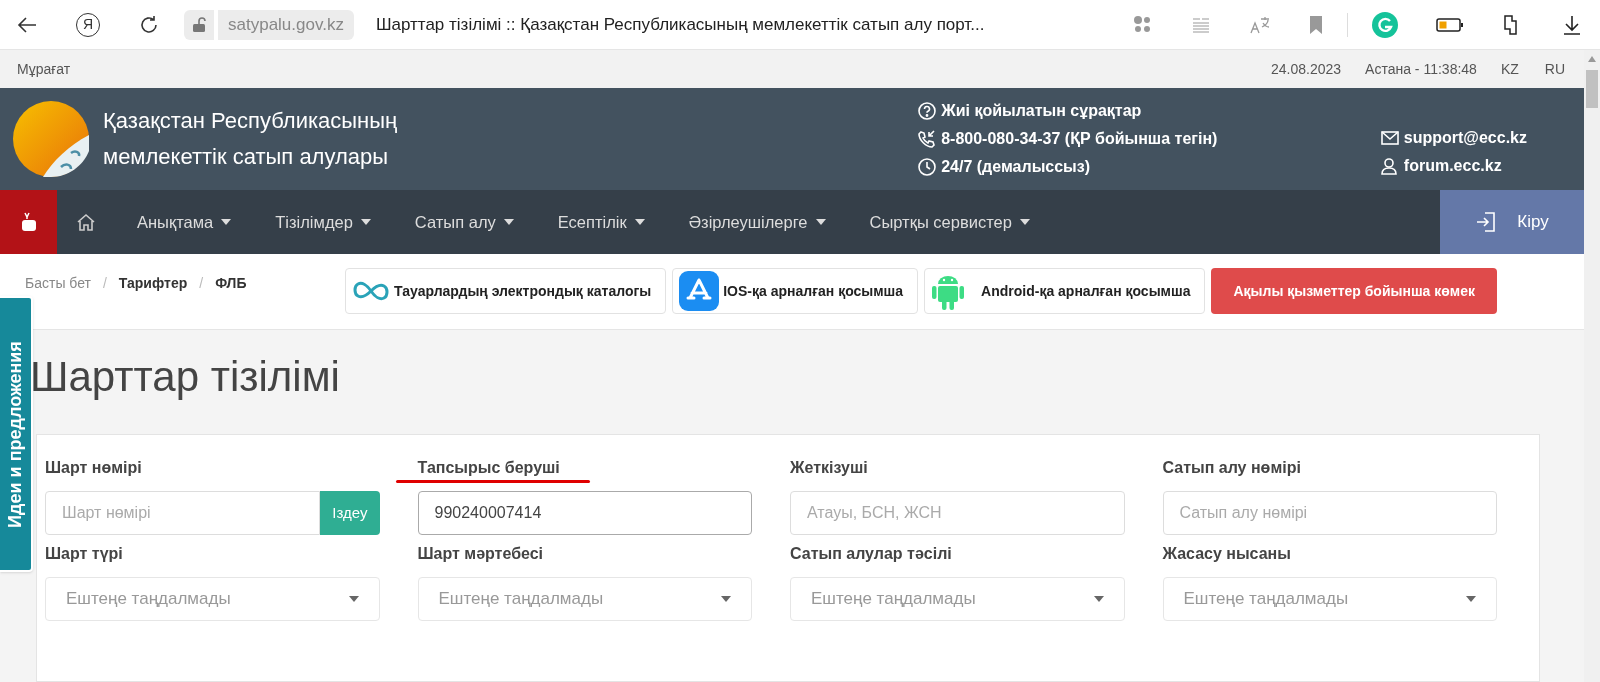 The width and height of the screenshot is (1600, 682). What do you see at coordinates (1452, 166) in the screenshot?
I see `contact-link: forum.ecc.kz` at bounding box center [1452, 166].